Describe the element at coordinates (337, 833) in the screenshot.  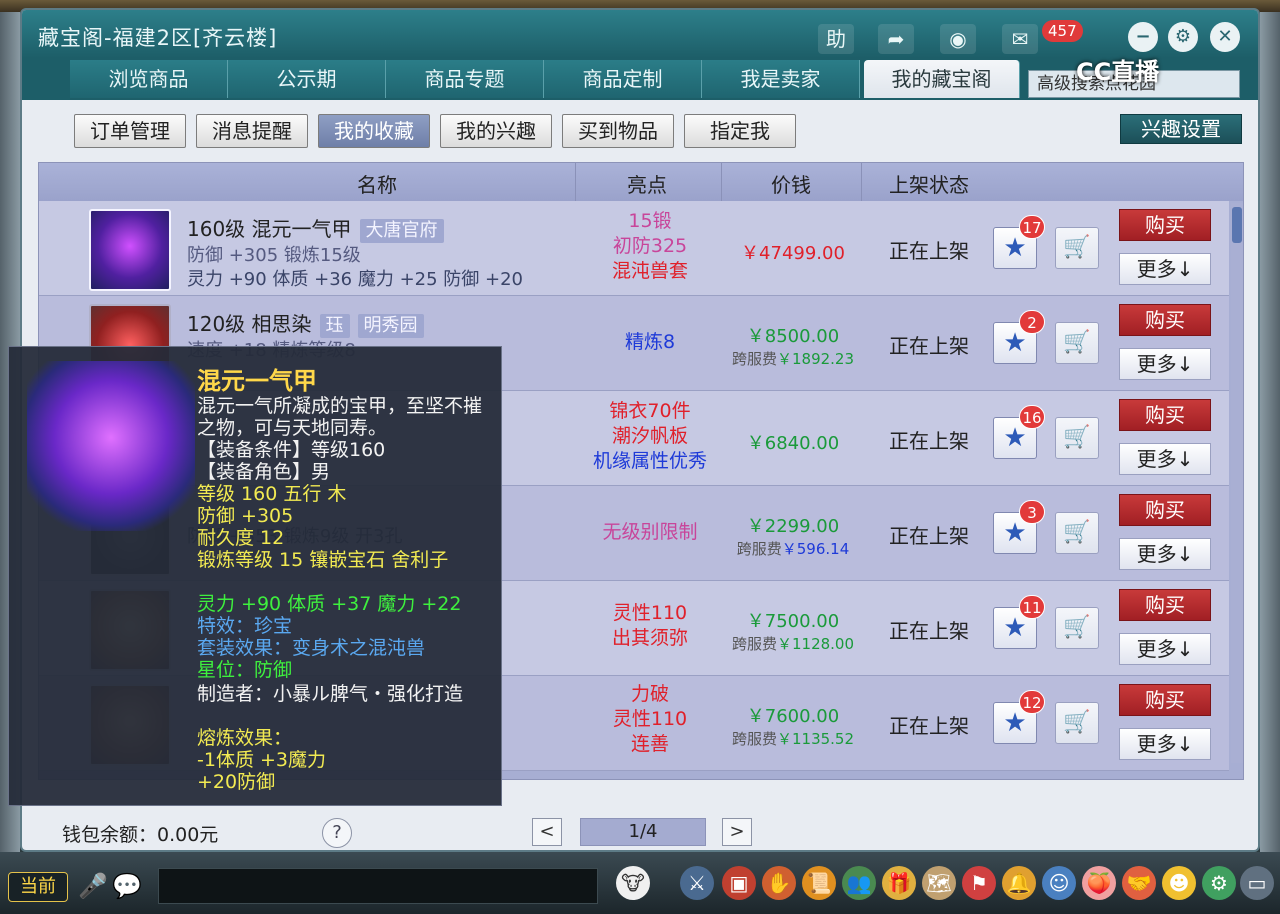
I see `wallet-help-icon: ?` at that location.